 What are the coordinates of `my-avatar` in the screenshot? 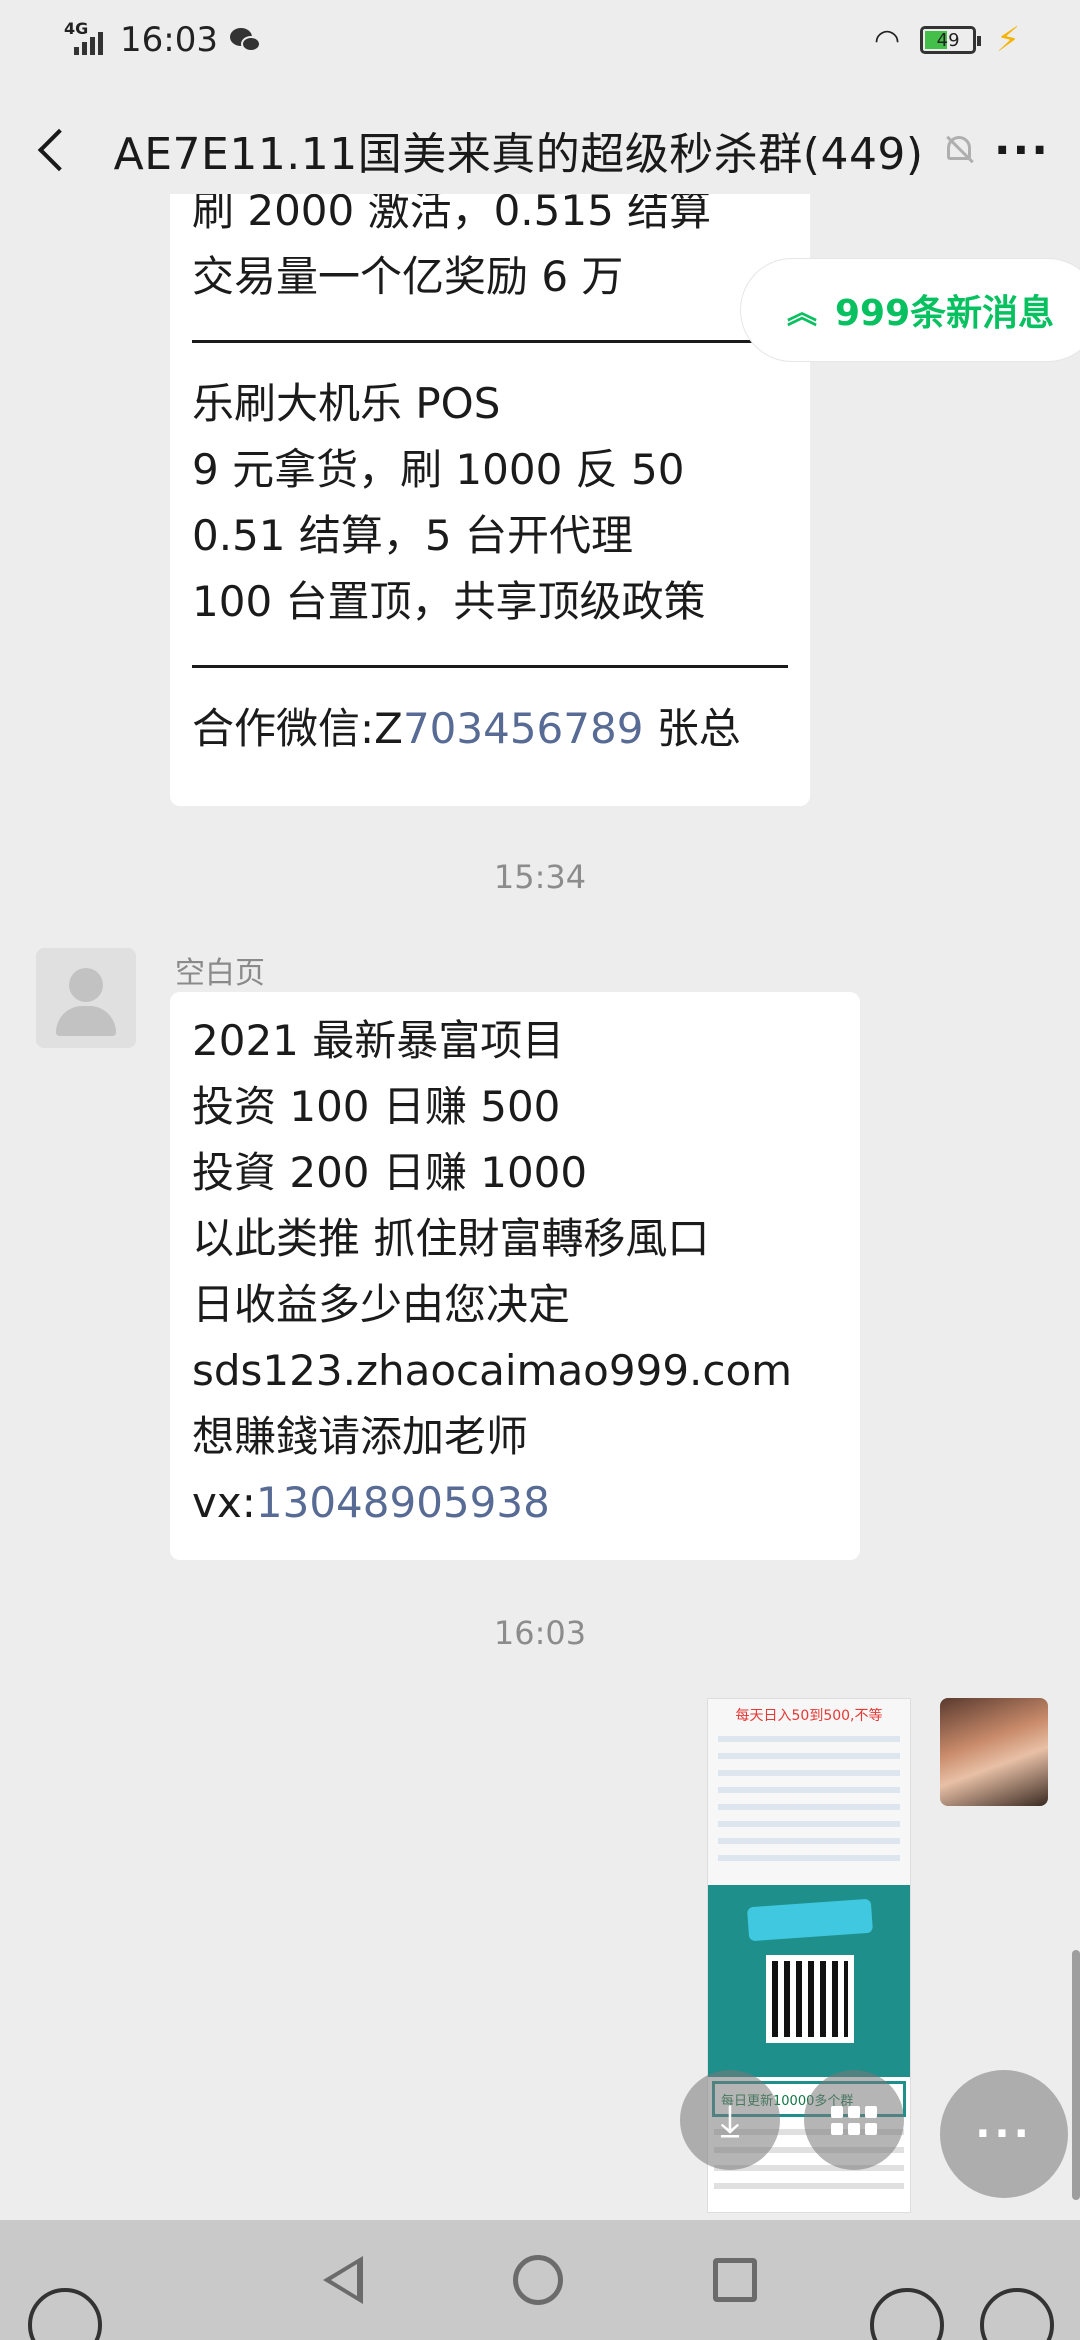 It's located at (994, 1752).